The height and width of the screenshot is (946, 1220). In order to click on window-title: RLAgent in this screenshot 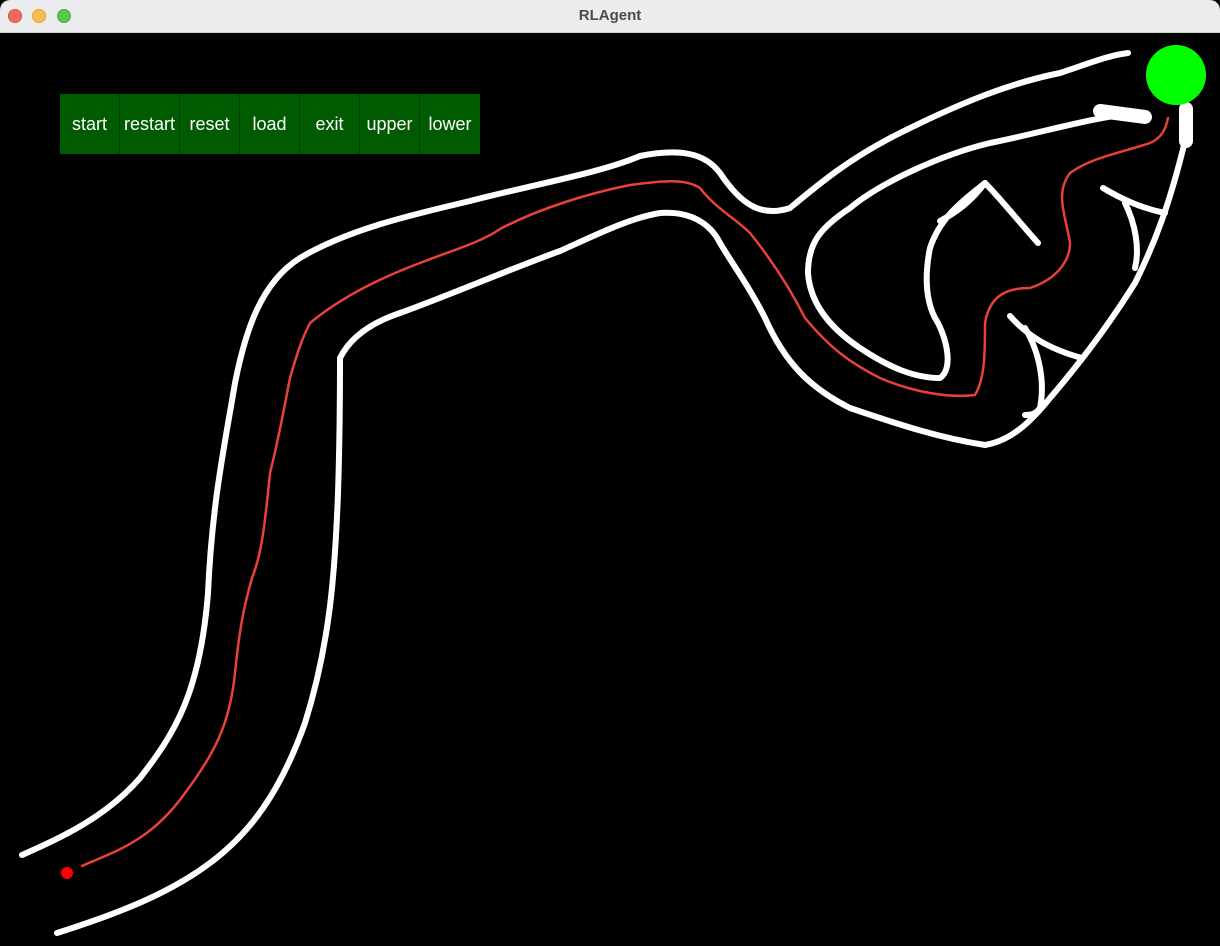, I will do `click(610, 15)`.